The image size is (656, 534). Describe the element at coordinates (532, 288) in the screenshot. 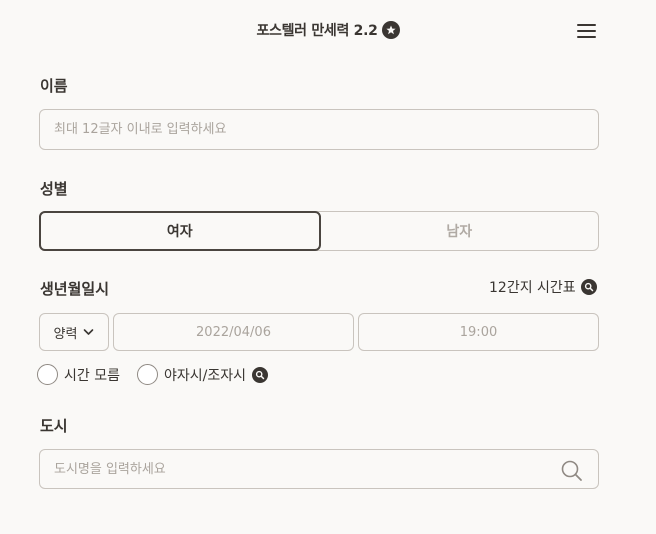

I see `zodiac-hour-table-label: 12간지 시간표` at that location.